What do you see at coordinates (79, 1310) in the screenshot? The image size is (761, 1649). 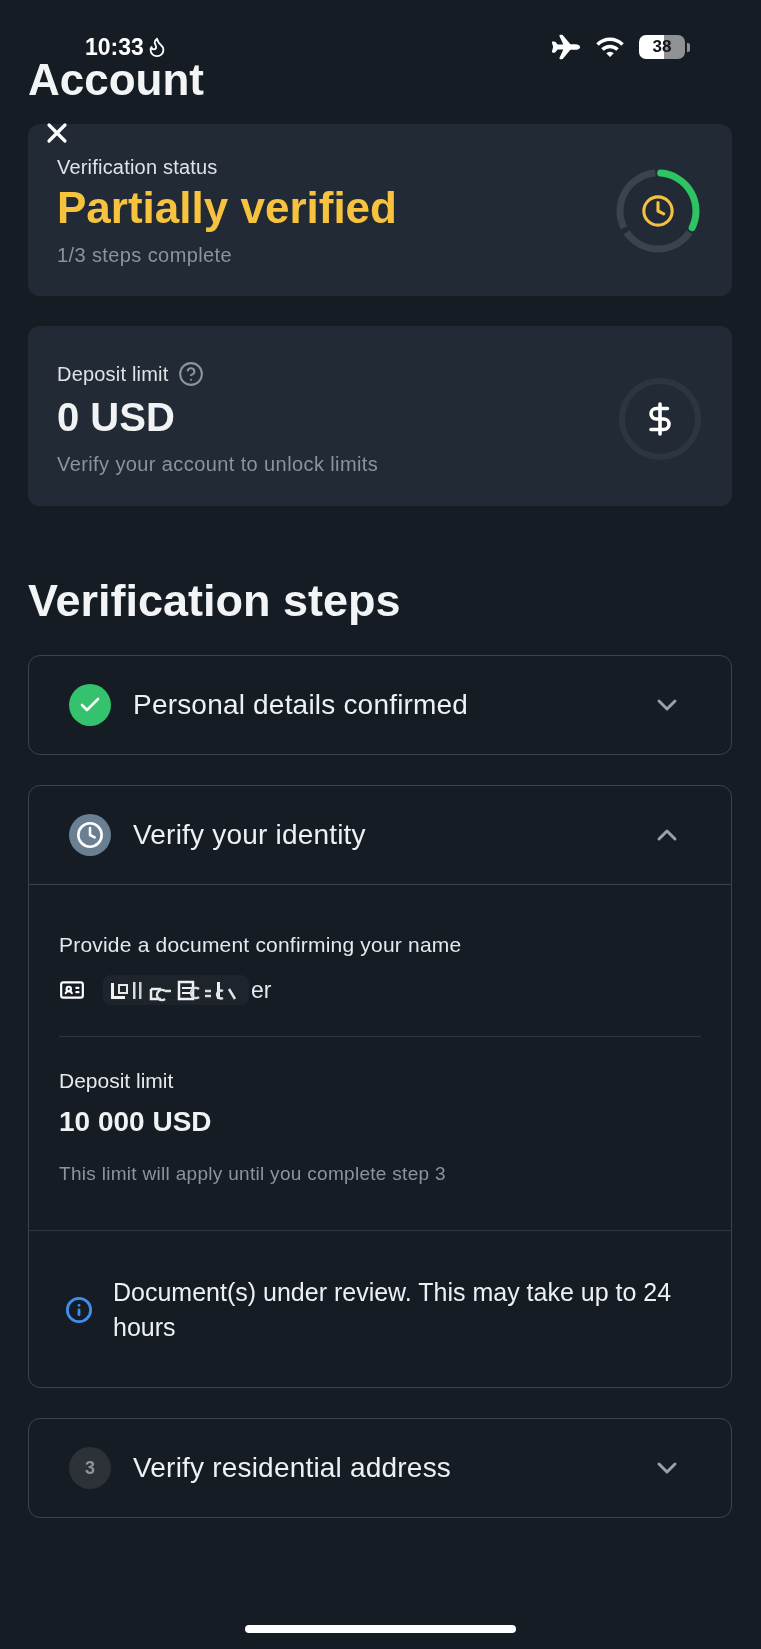 I see `info-icon` at bounding box center [79, 1310].